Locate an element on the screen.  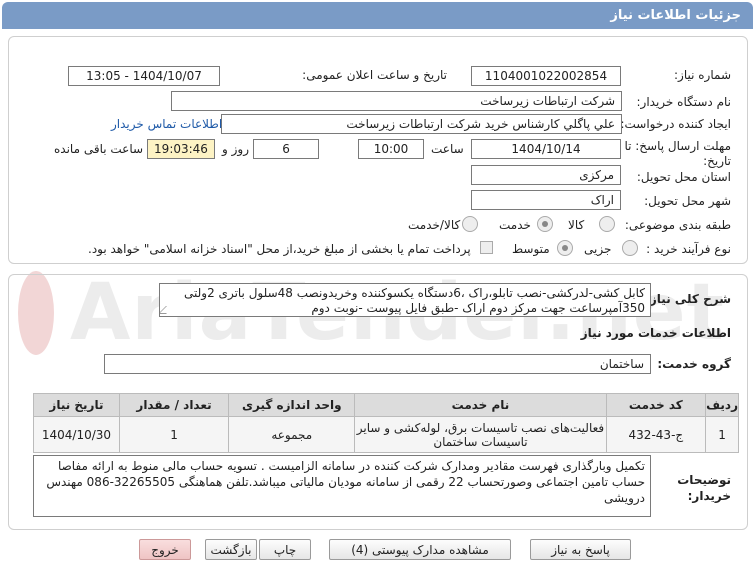
cell-index: 1 is located at coordinates (722, 434).